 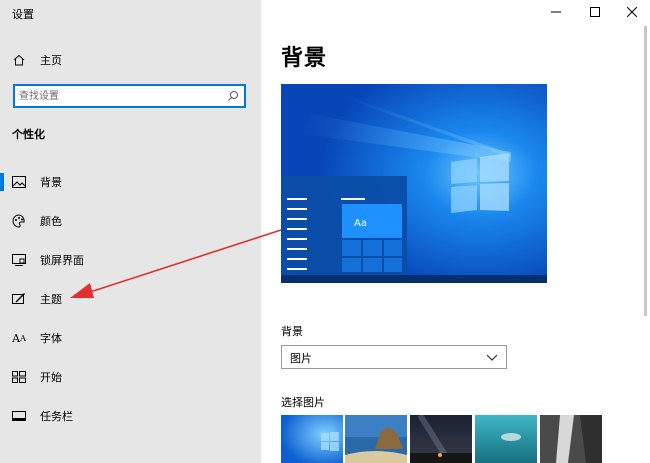 What do you see at coordinates (19, 260) in the screenshot?
I see `lock-screen-icon` at bounding box center [19, 260].